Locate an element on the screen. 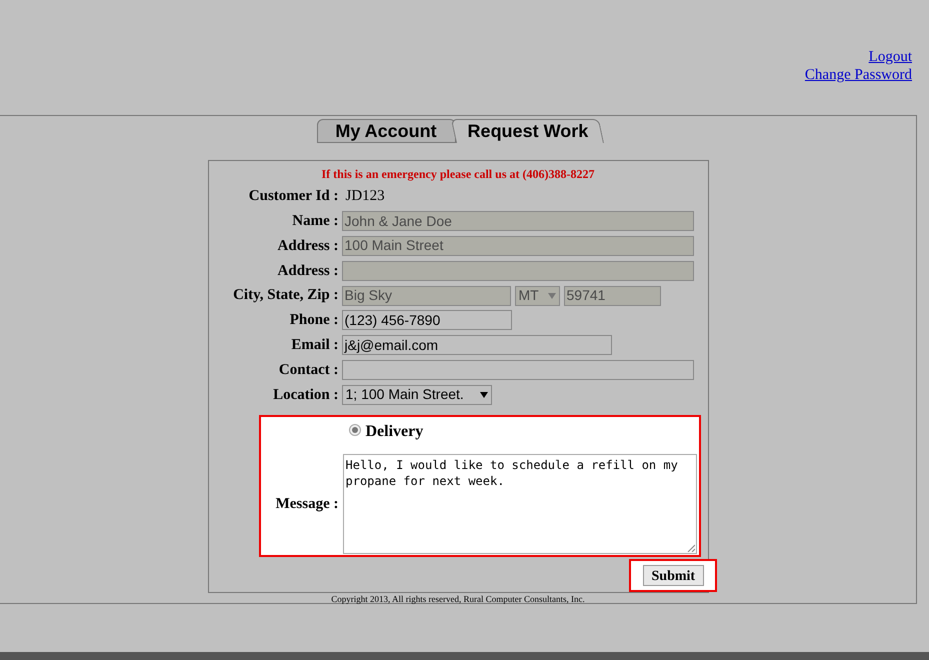 The image size is (929, 660). radio-button is located at coordinates (354, 430).